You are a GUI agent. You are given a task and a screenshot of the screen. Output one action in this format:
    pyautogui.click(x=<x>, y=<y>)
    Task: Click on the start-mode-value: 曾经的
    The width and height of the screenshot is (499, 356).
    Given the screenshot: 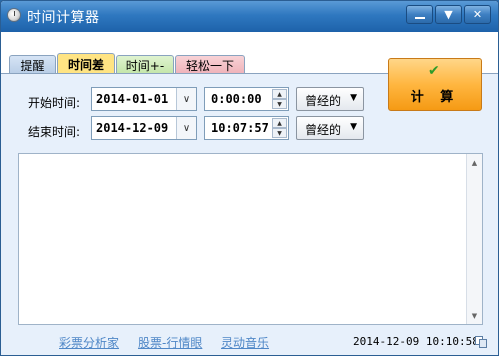 What is the action you would take?
    pyautogui.click(x=323, y=101)
    